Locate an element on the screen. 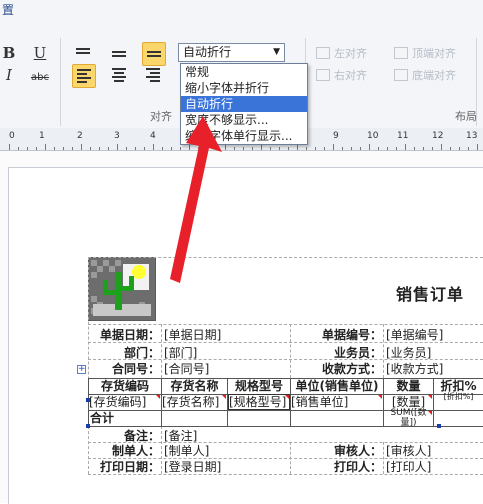 The height and width of the screenshot is (504, 483). align-bottom-button is located at coordinates (154, 54).